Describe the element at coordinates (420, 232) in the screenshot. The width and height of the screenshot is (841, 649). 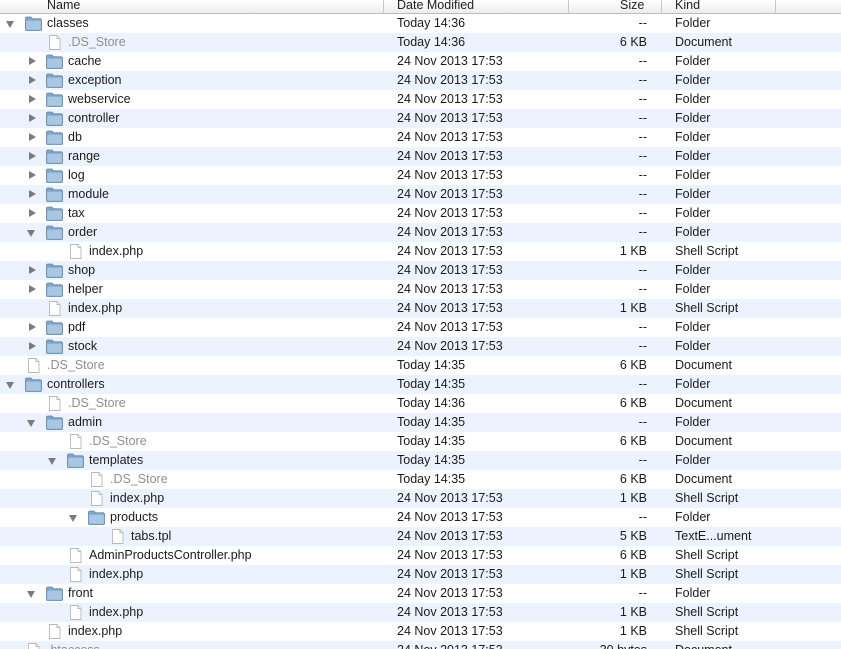
I see `folder-row: order 24 Nov 2013 17:53 -- Folder` at that location.